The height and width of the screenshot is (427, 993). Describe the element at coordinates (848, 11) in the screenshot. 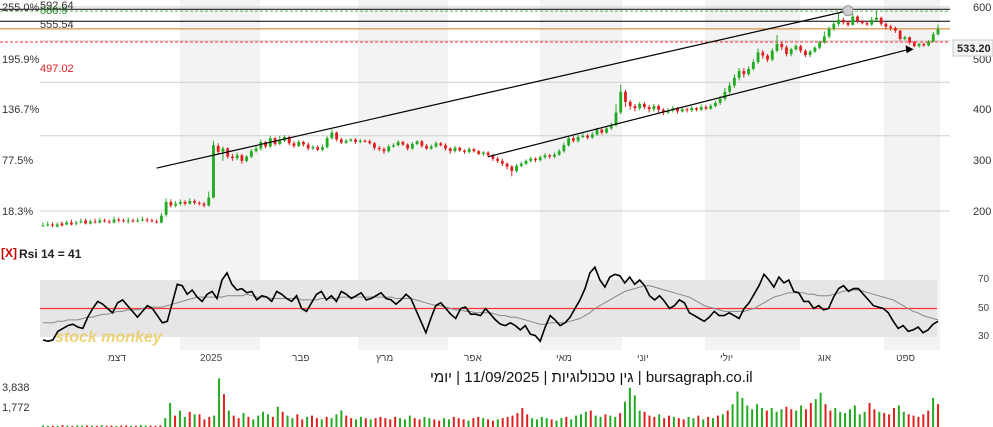

I see `trendline-handle` at that location.